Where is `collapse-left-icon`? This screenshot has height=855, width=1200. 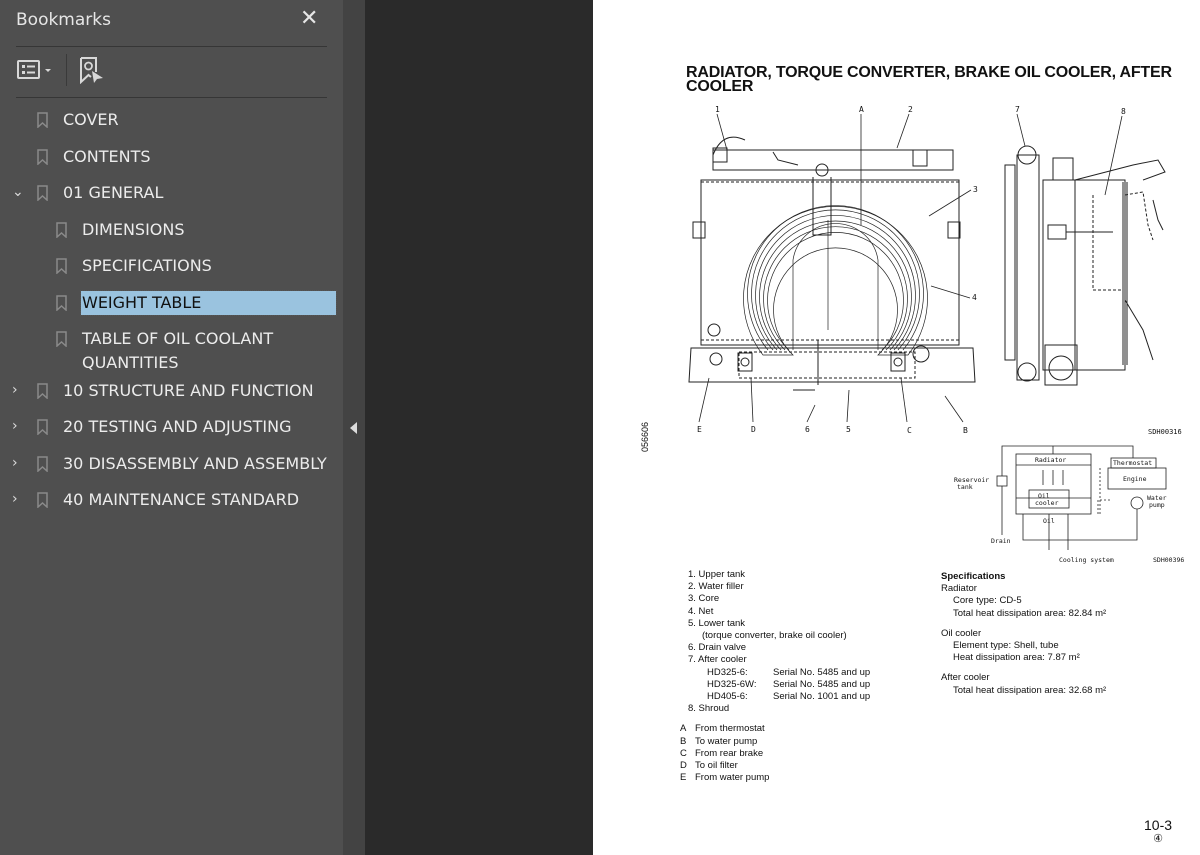
collapse-left-icon is located at coordinates (353, 428).